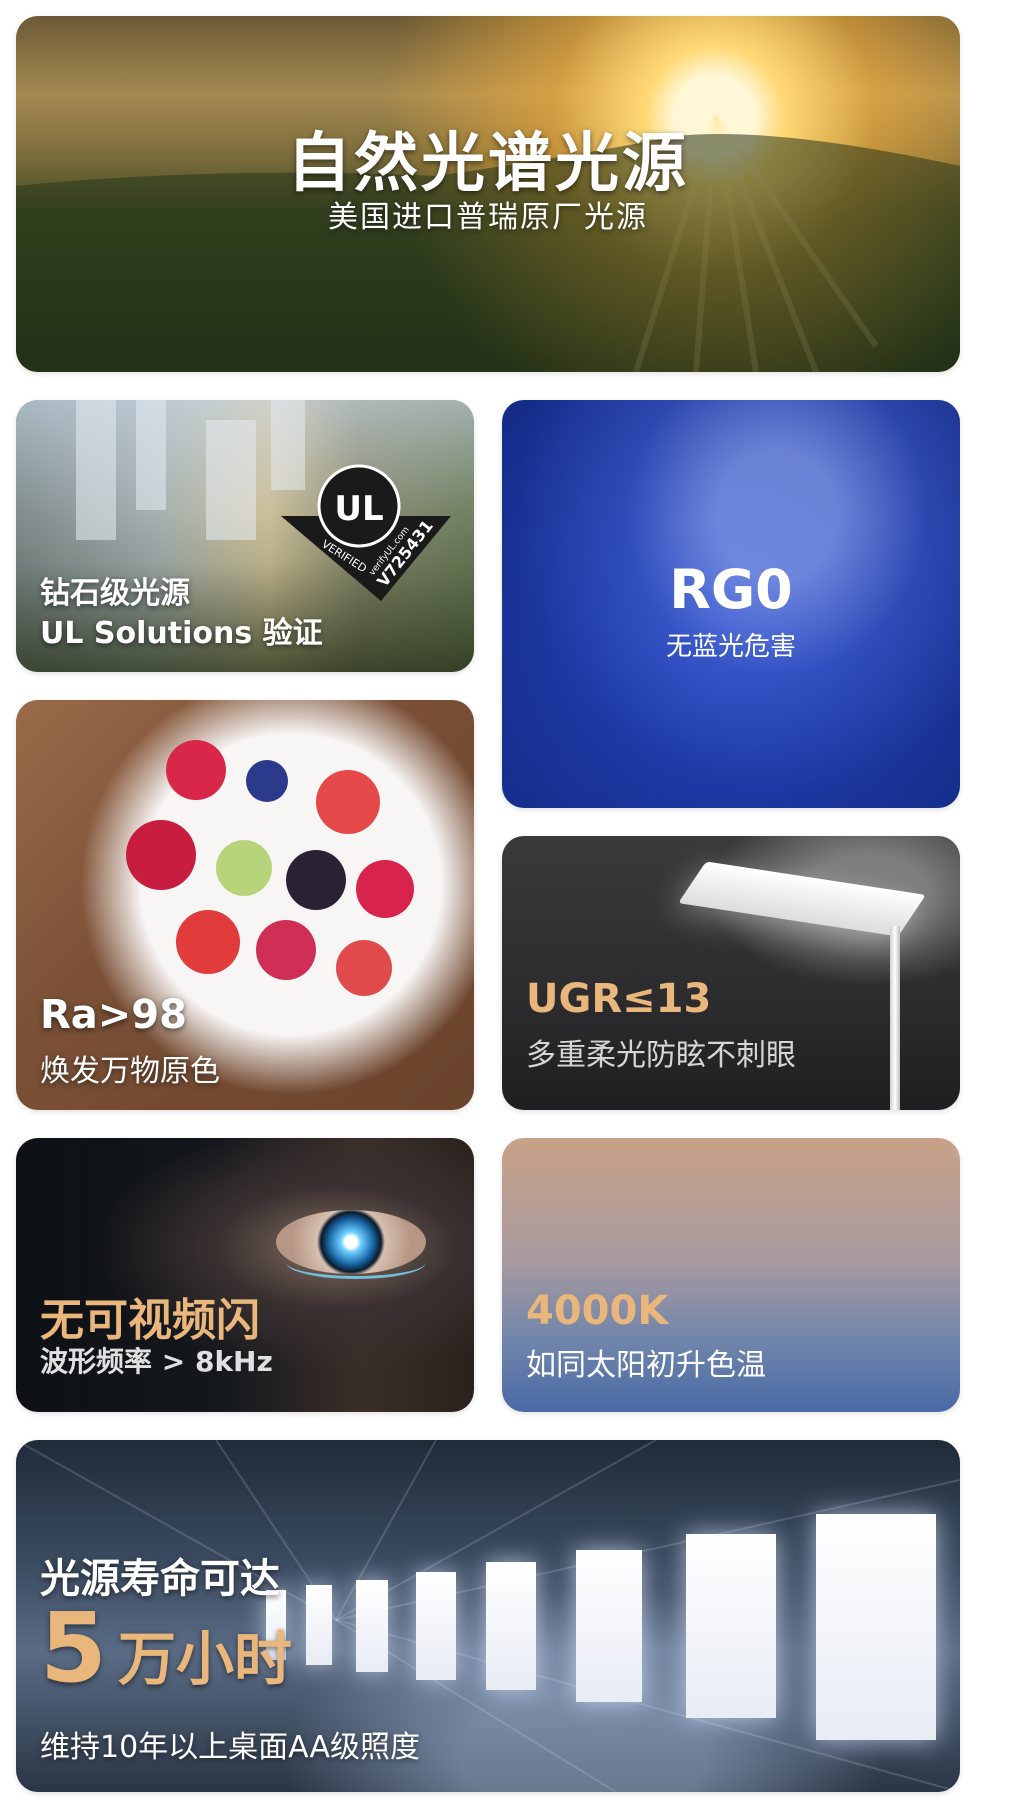 This screenshot has height=1804, width=1028. What do you see at coordinates (488, 164) in the screenshot?
I see `spectrum-title: 自然光谱光源` at bounding box center [488, 164].